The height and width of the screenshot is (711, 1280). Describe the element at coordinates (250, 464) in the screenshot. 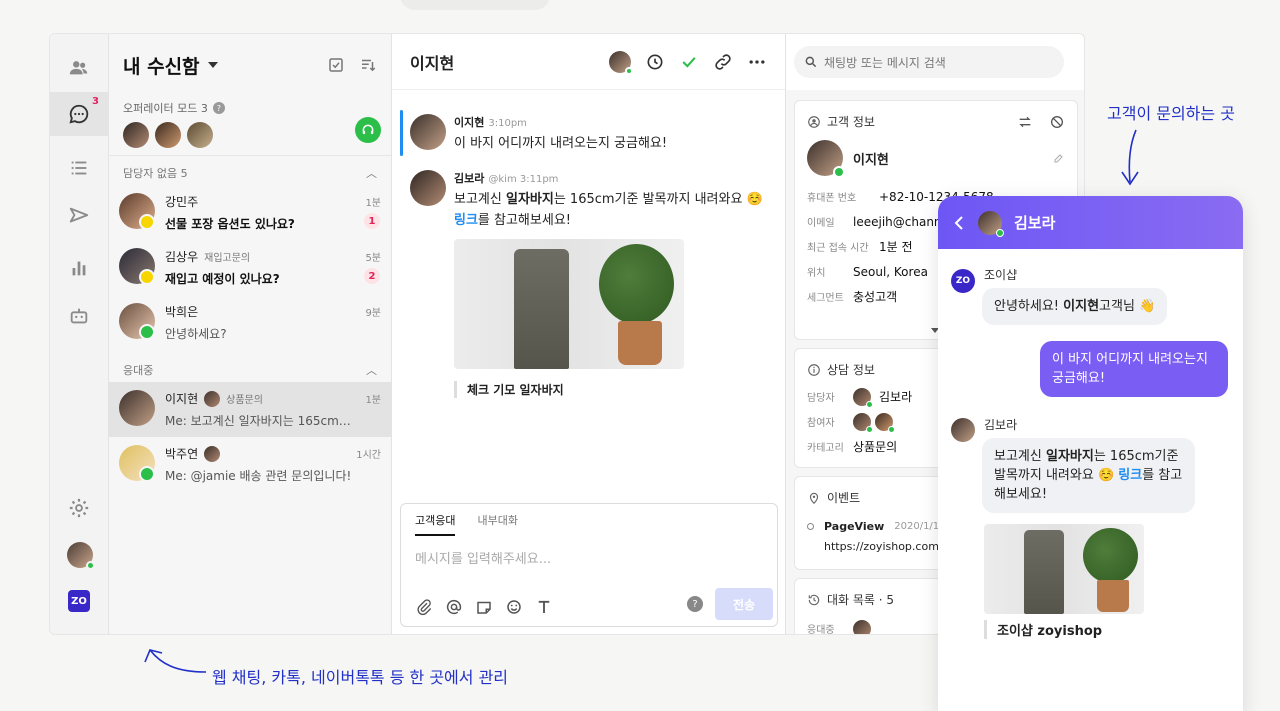

I see `conversation-item: 박주연 Me: @jamie 배송 관련 문의입니다! 1시간` at that location.